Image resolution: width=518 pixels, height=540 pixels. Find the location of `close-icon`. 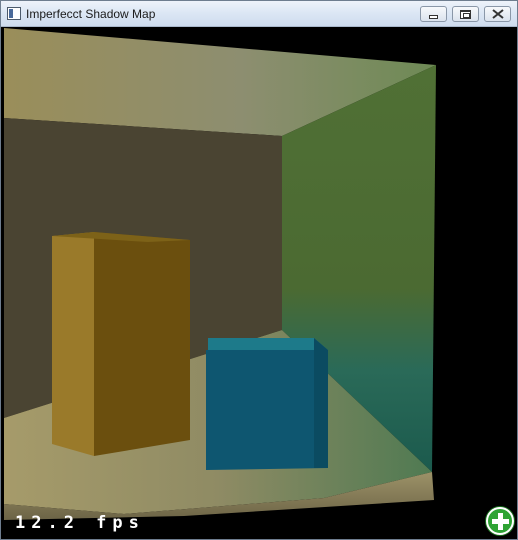

close-icon is located at coordinates (497, 14).